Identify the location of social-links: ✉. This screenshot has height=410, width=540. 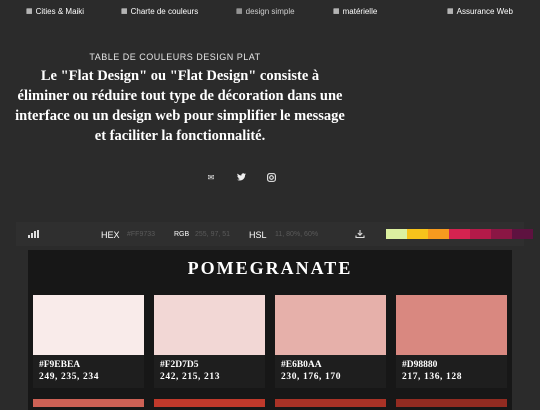
(241, 177).